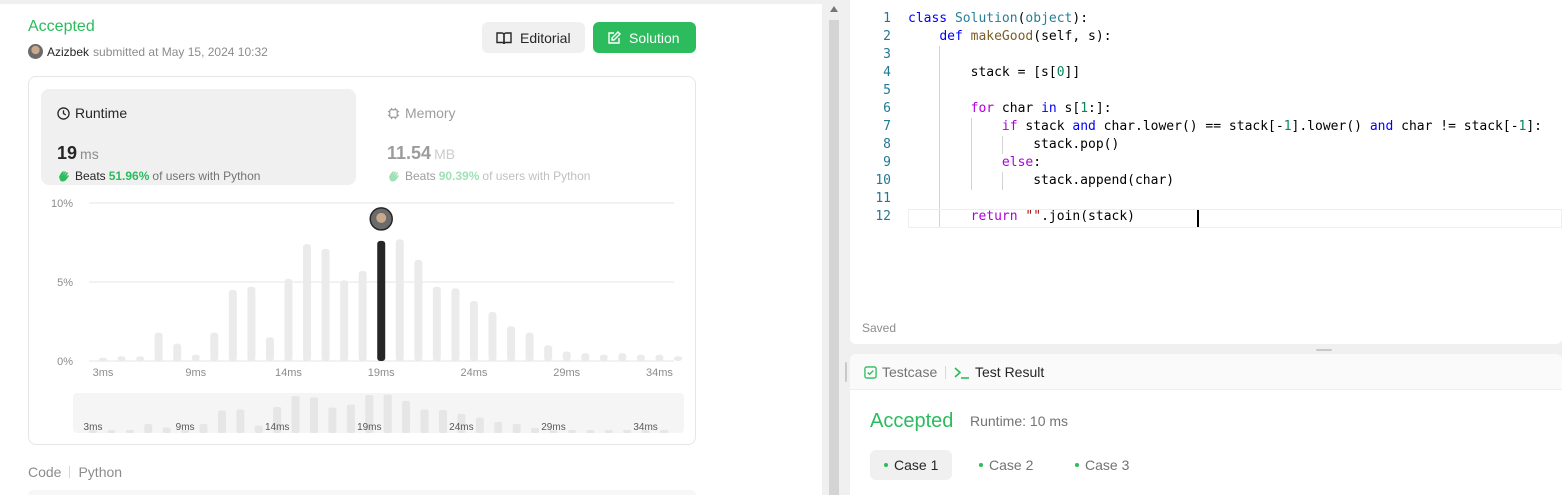 The image size is (1562, 495). Describe the element at coordinates (614, 37) in the screenshot. I see `edit-icon` at that location.